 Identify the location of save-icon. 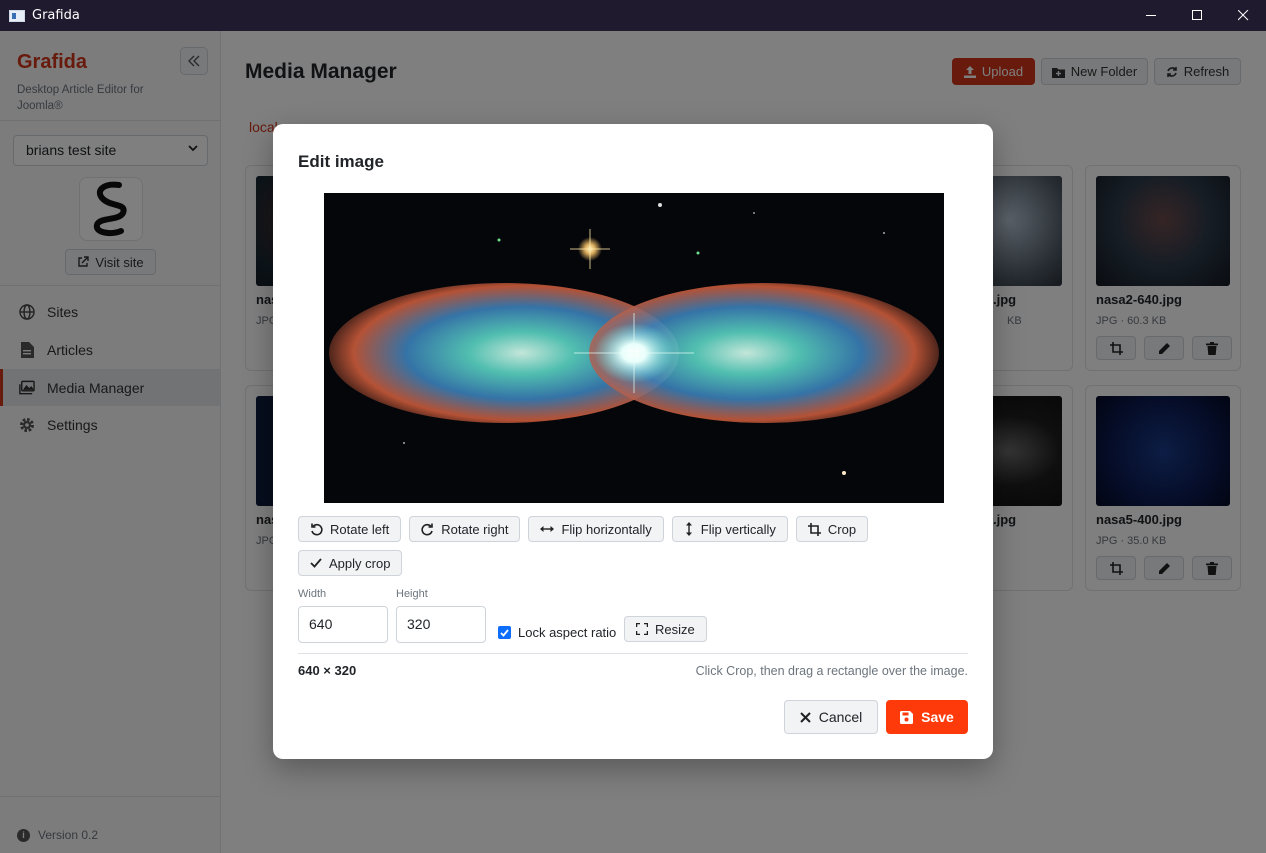
(907, 717).